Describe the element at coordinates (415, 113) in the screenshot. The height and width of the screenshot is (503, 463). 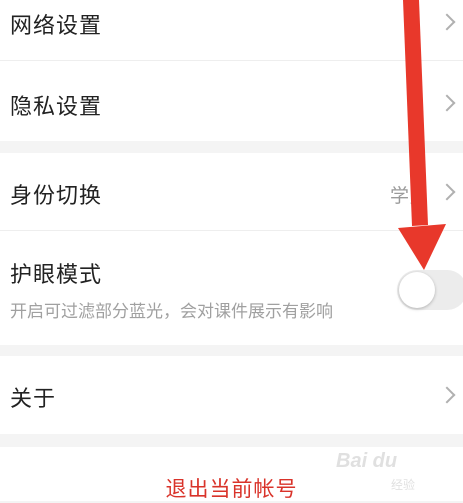
I see `arrow-shaft` at that location.